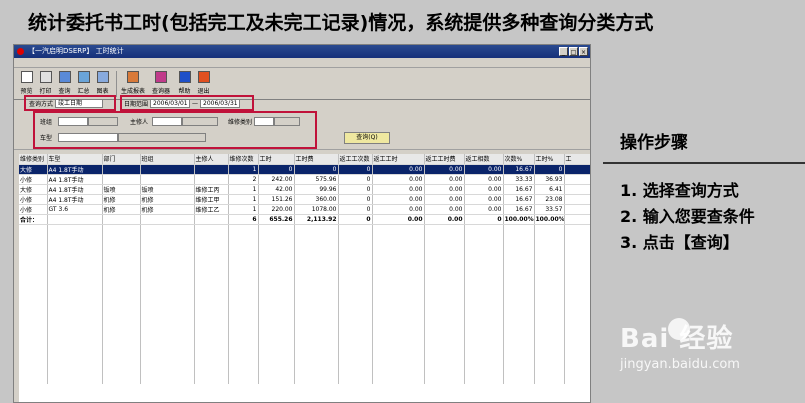  What do you see at coordinates (563, 51) in the screenshot?
I see `minimize-button: _` at bounding box center [563, 51].